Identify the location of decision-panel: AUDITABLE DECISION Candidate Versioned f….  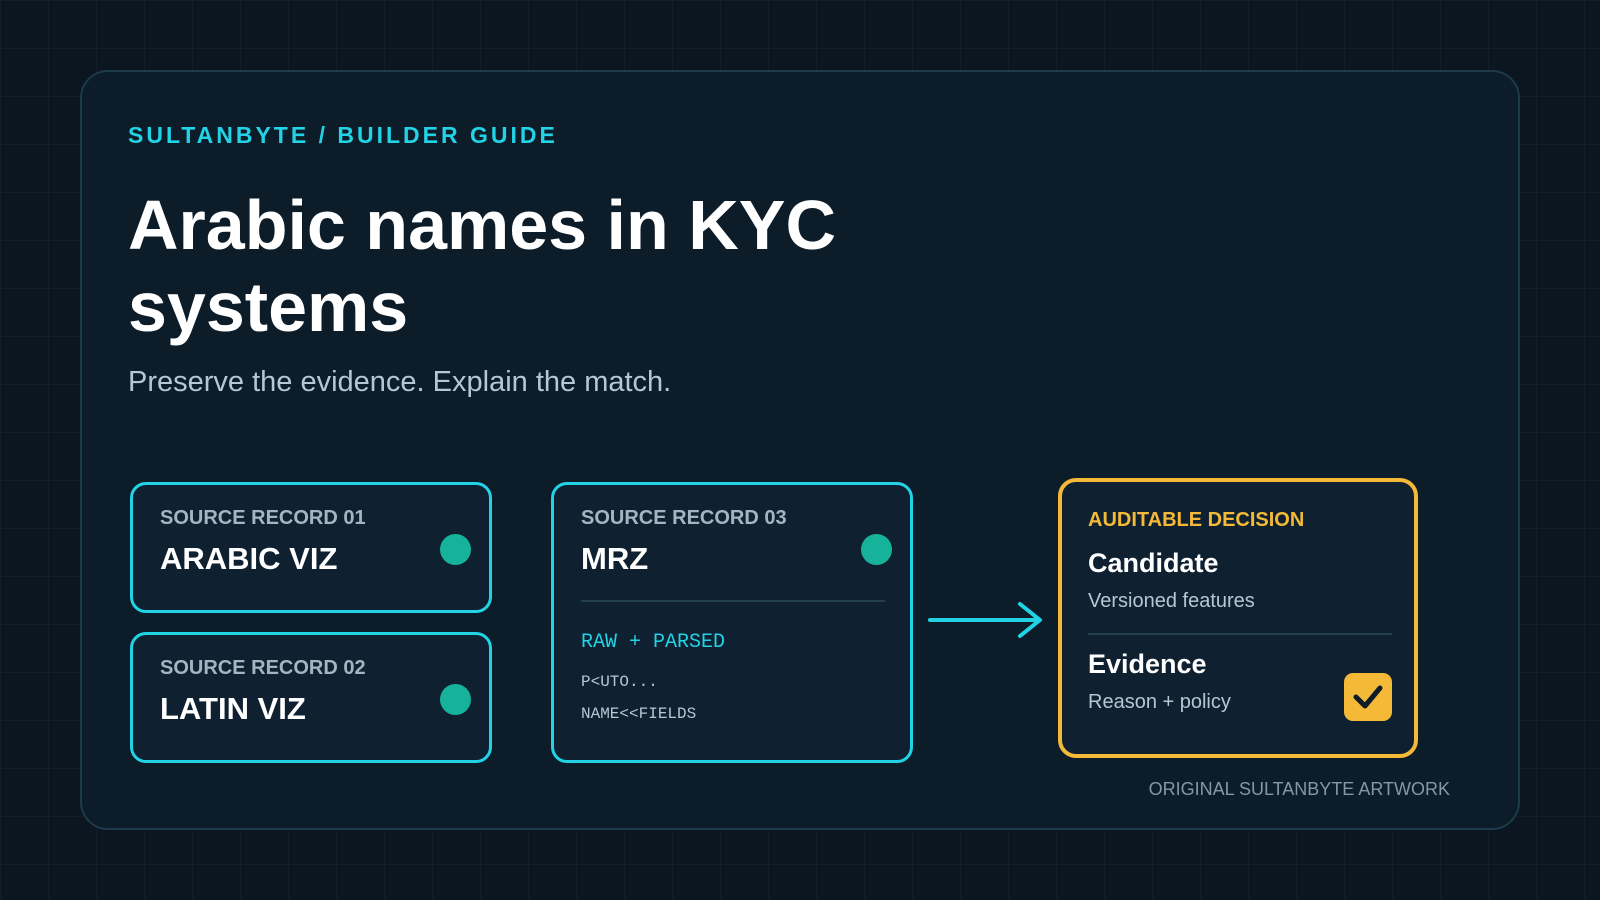
(1238, 618).